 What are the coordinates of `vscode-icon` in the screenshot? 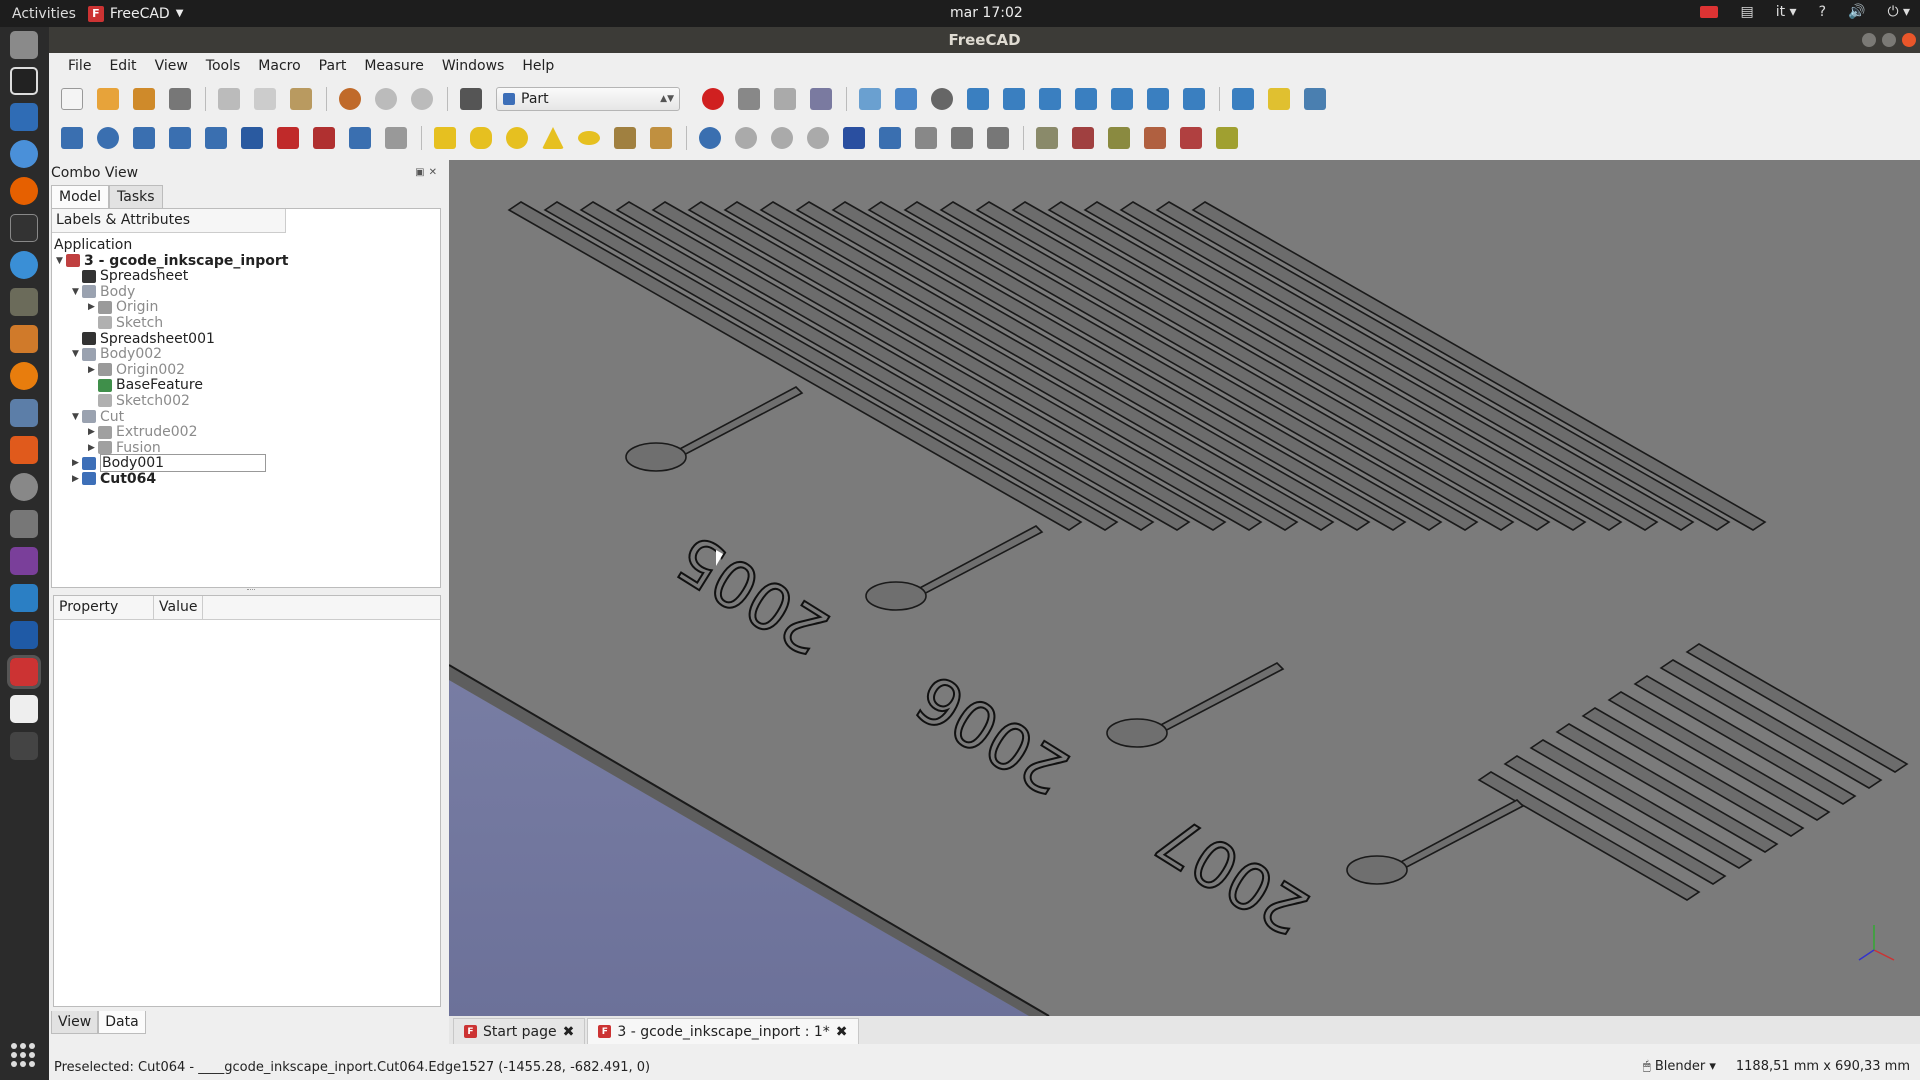 It's located at (24, 265).